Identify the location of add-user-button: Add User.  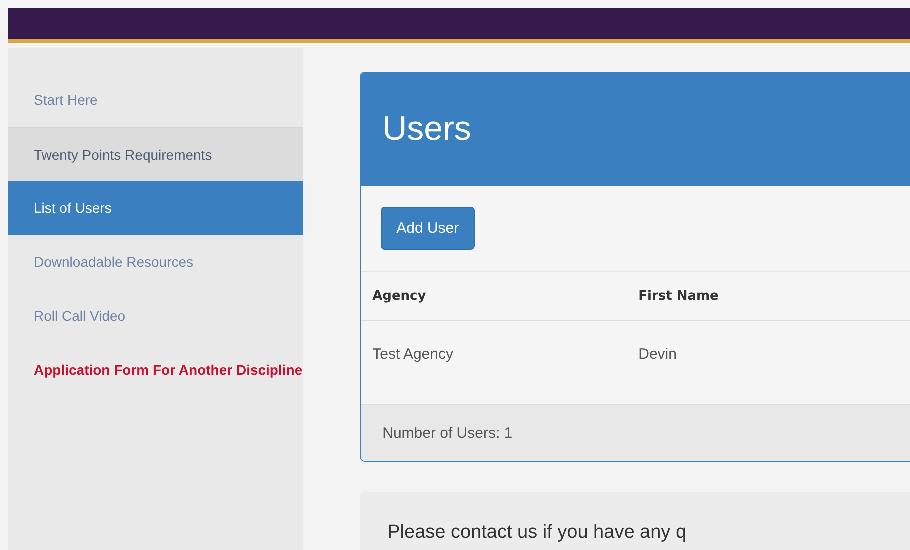
(428, 228).